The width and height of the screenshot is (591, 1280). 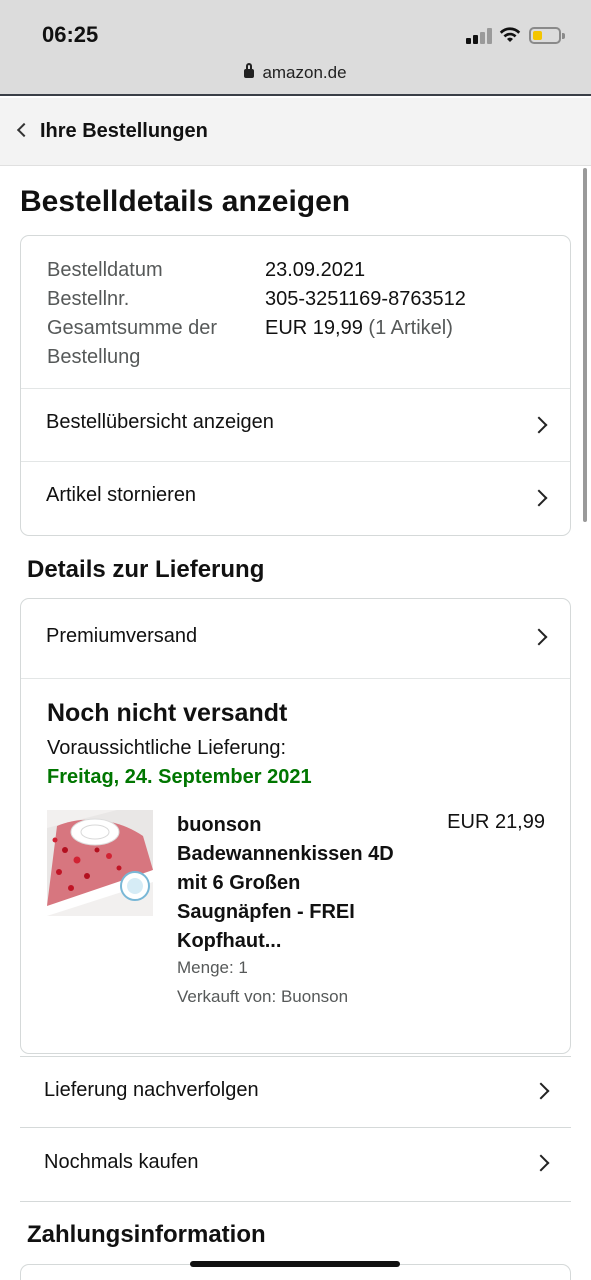 What do you see at coordinates (249, 70) in the screenshot?
I see `lock-icon` at bounding box center [249, 70].